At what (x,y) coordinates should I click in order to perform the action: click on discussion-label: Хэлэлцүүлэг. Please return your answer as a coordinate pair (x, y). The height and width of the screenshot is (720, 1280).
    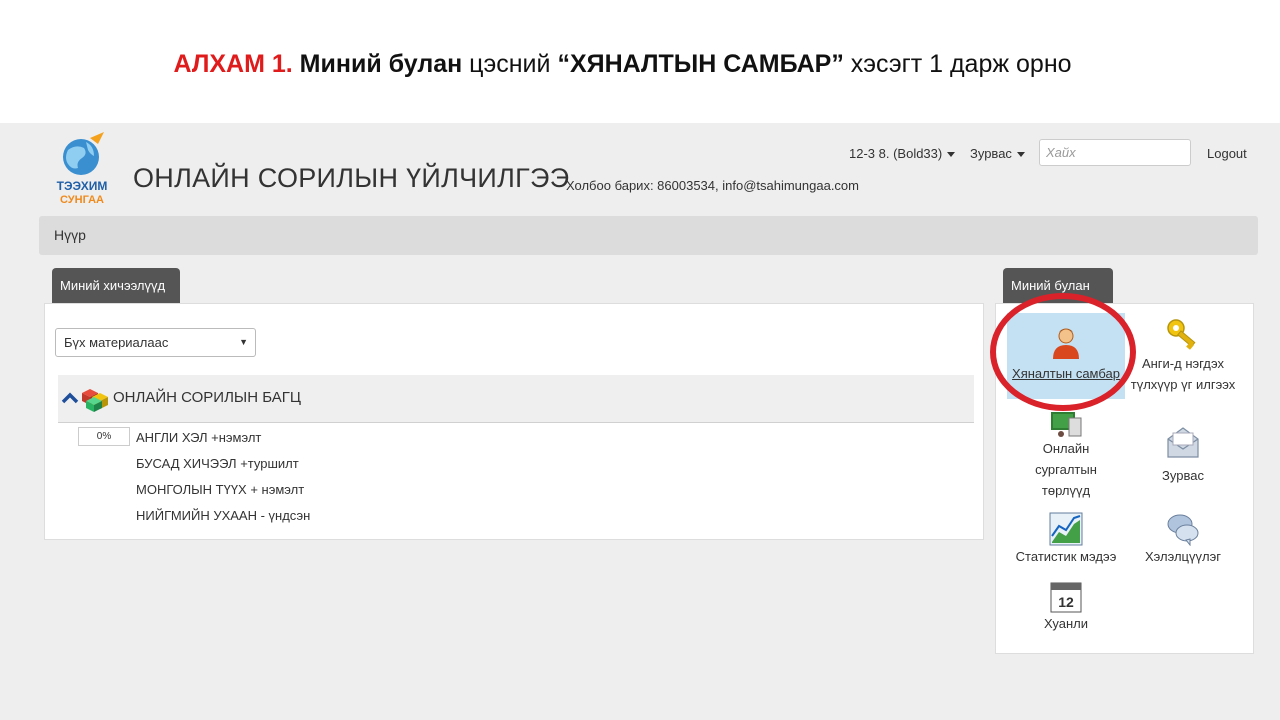
    Looking at the image, I should click on (1183, 556).